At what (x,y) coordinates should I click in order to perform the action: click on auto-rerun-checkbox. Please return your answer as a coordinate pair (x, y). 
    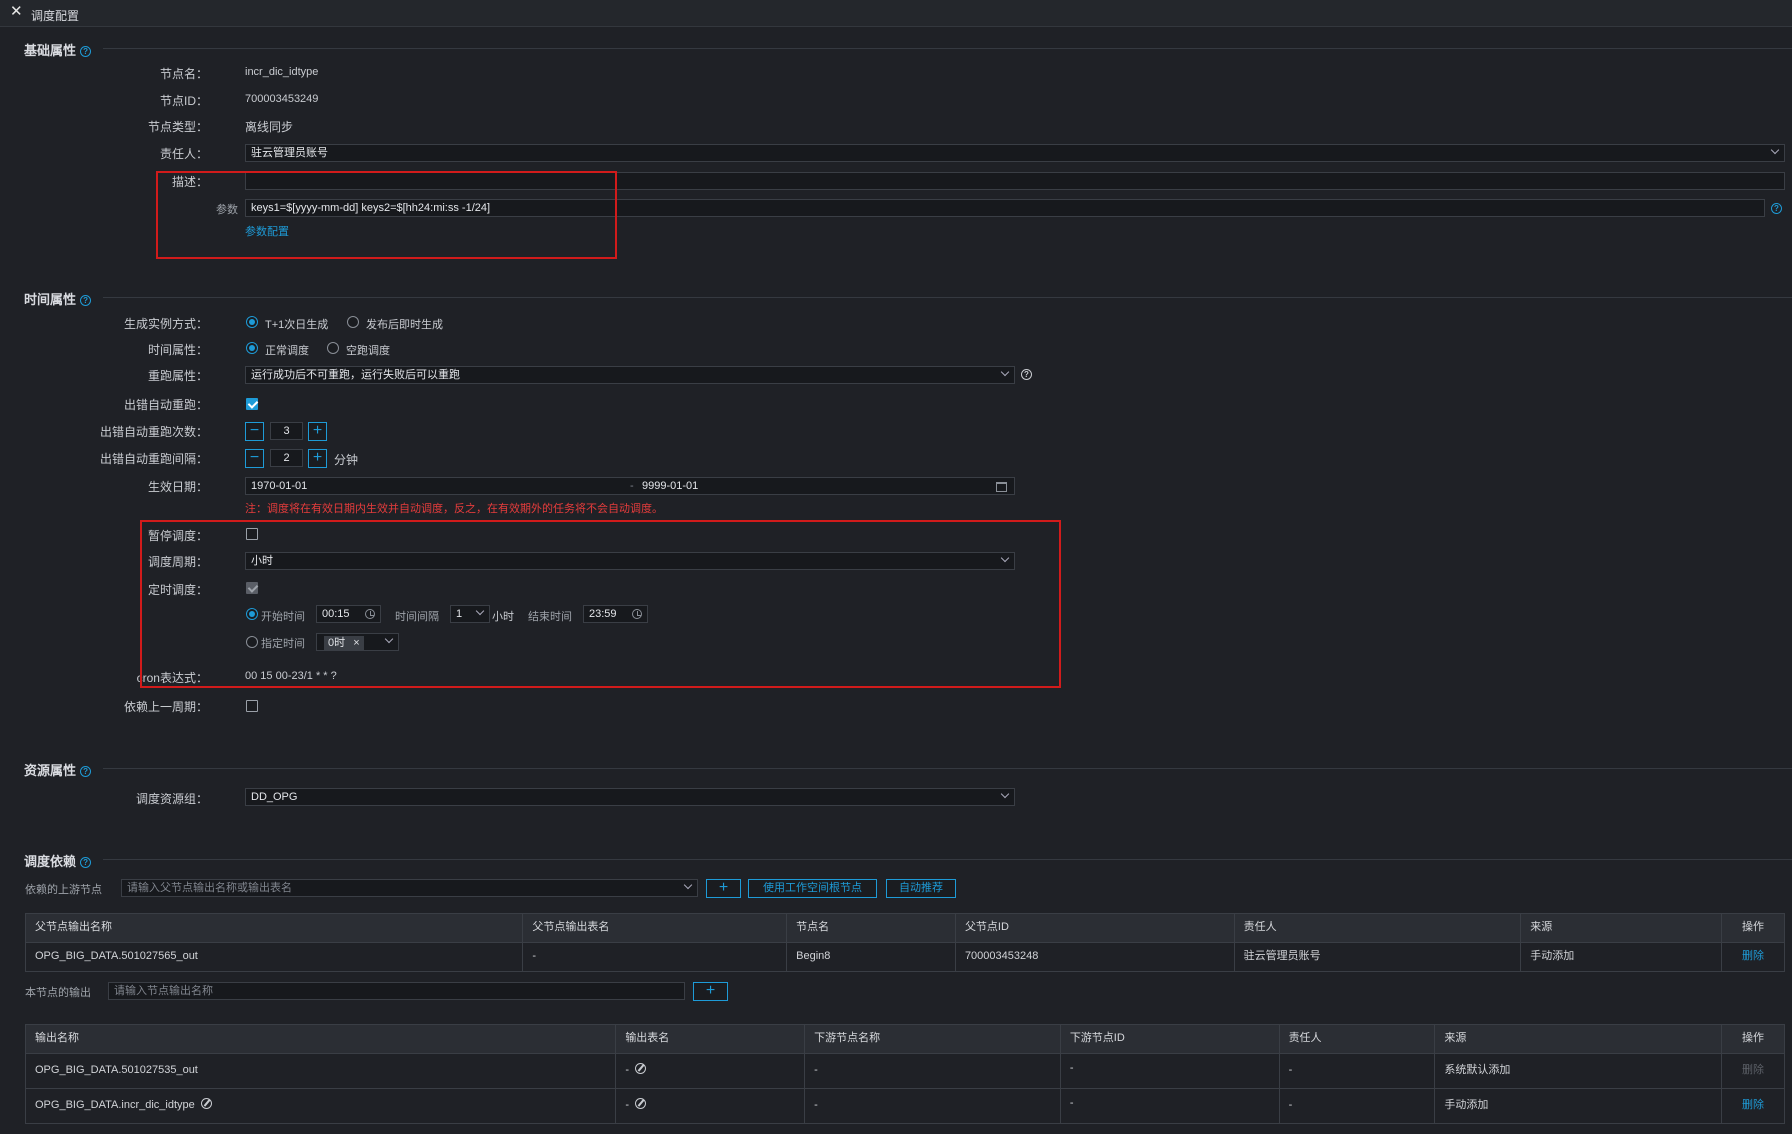
    Looking at the image, I should click on (252, 404).